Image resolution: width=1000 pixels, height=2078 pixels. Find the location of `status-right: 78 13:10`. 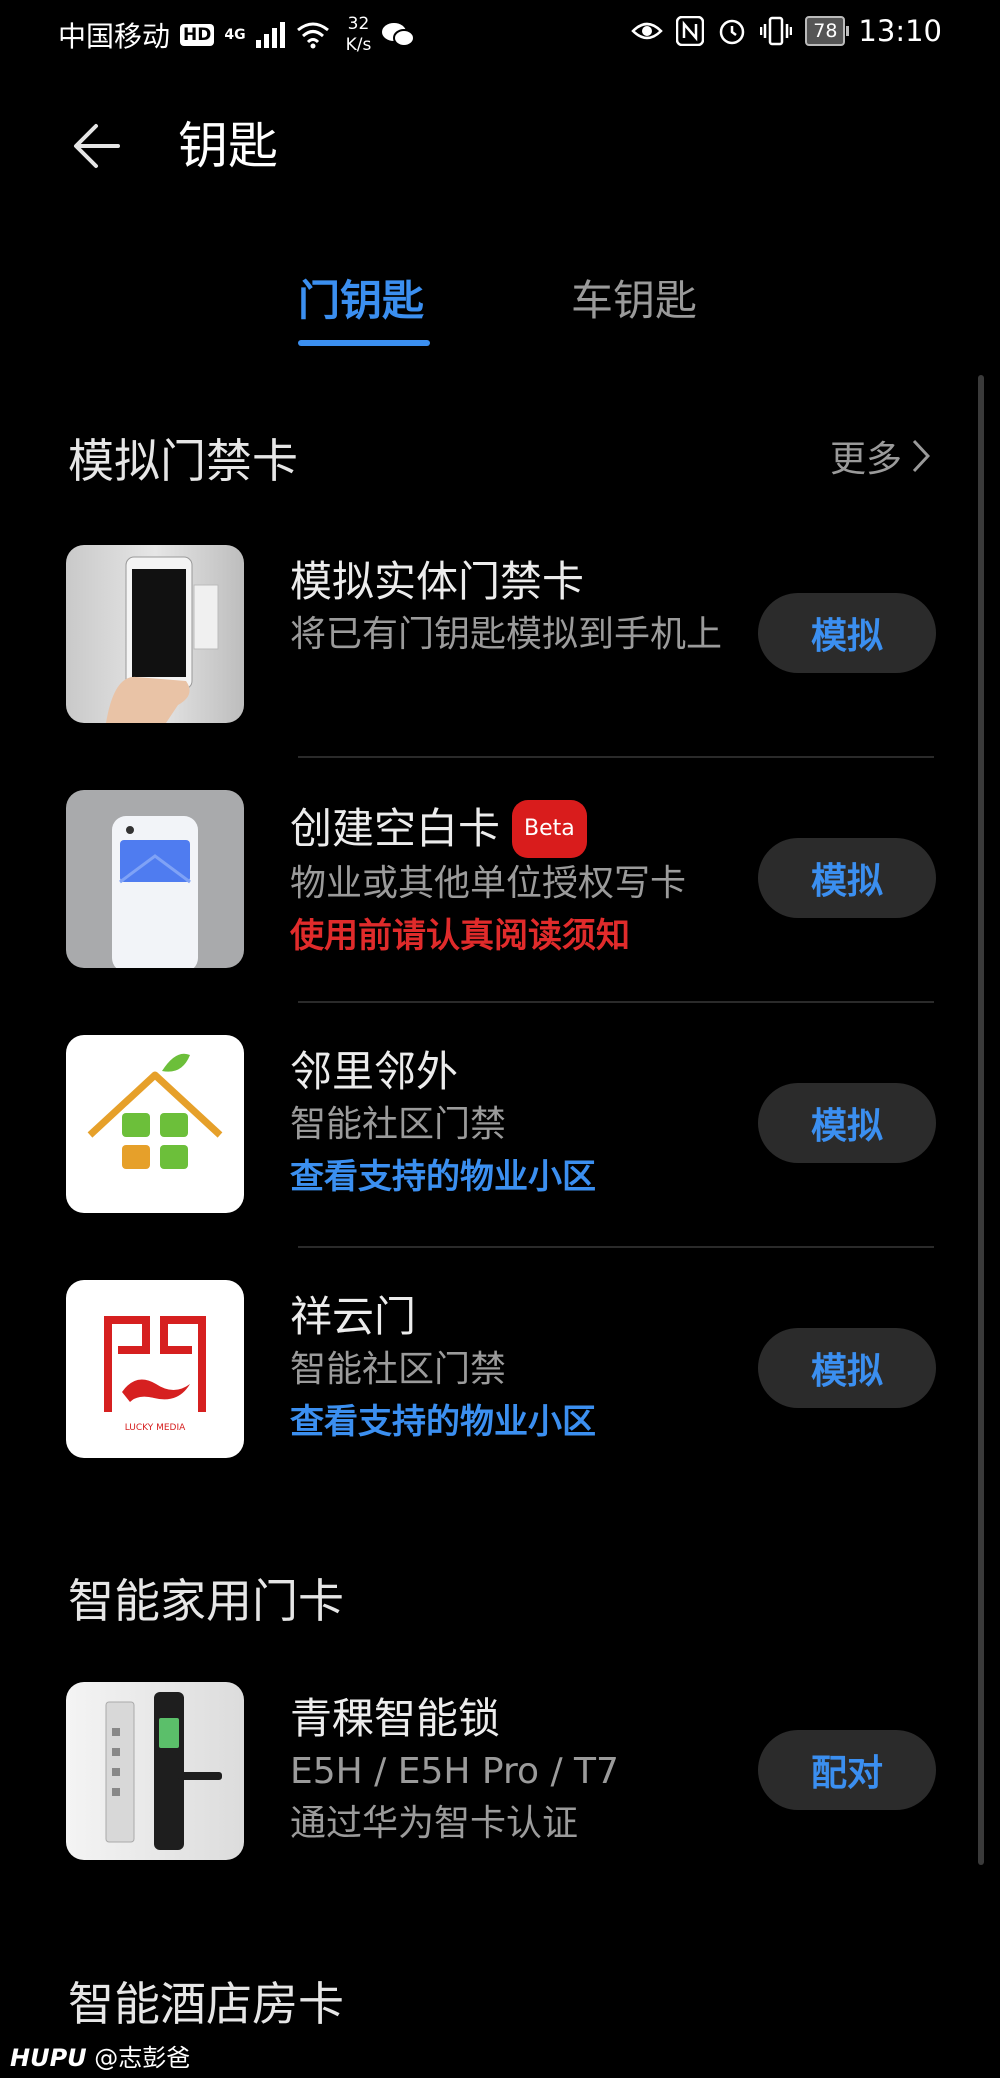

status-right: 78 13:10 is located at coordinates (786, 31).